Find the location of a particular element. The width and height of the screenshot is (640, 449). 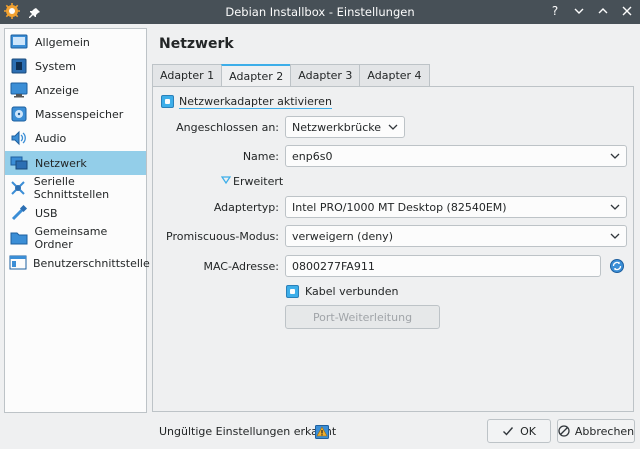

enable-adapter-label: Netzwerkadapter aktivieren is located at coordinates (255, 102).